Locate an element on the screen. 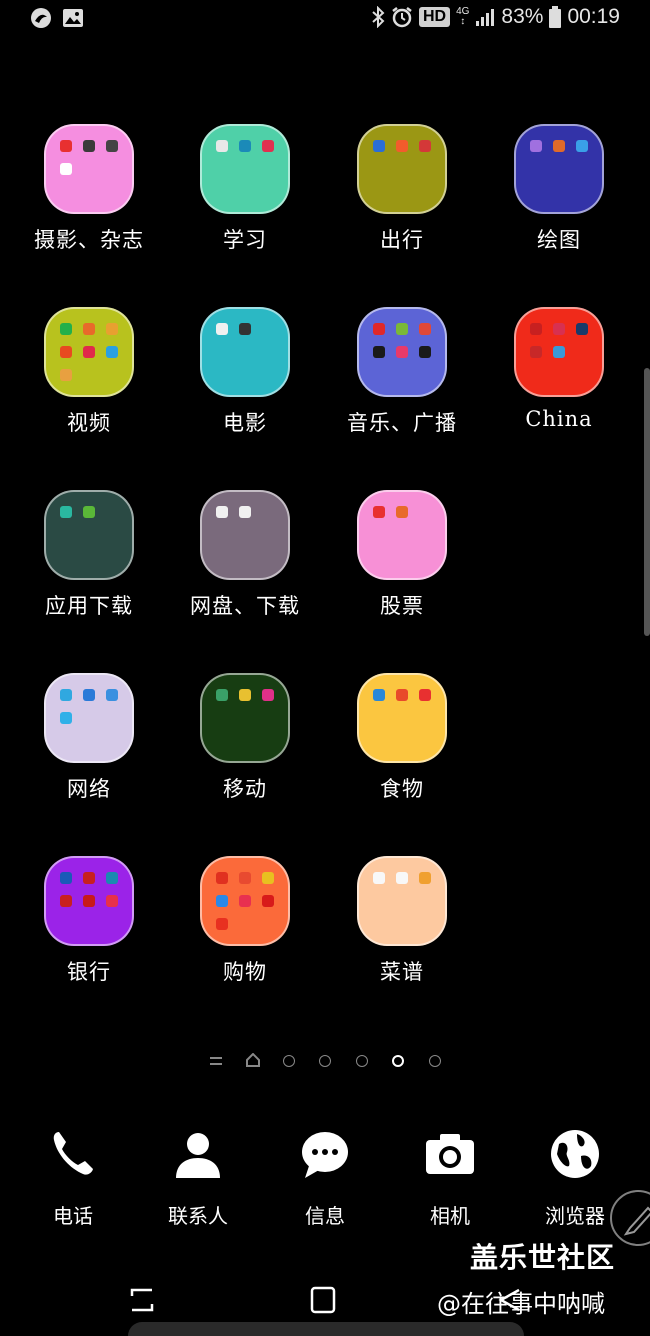 This screenshot has height=1336, width=650. folder-label: 菜谱 is located at coordinates (402, 972).